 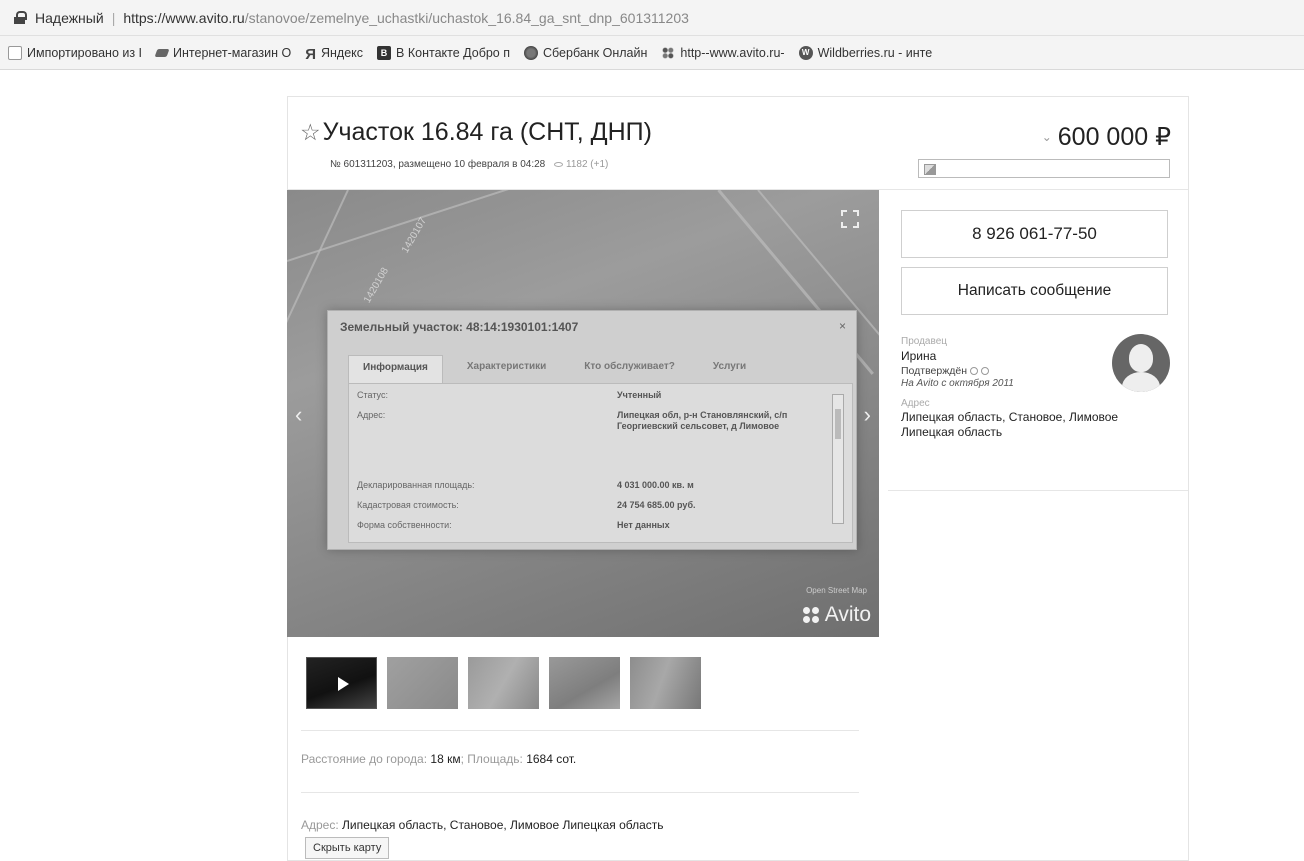 What do you see at coordinates (1038, 490) in the screenshot?
I see `sidebar-divider` at bounding box center [1038, 490].